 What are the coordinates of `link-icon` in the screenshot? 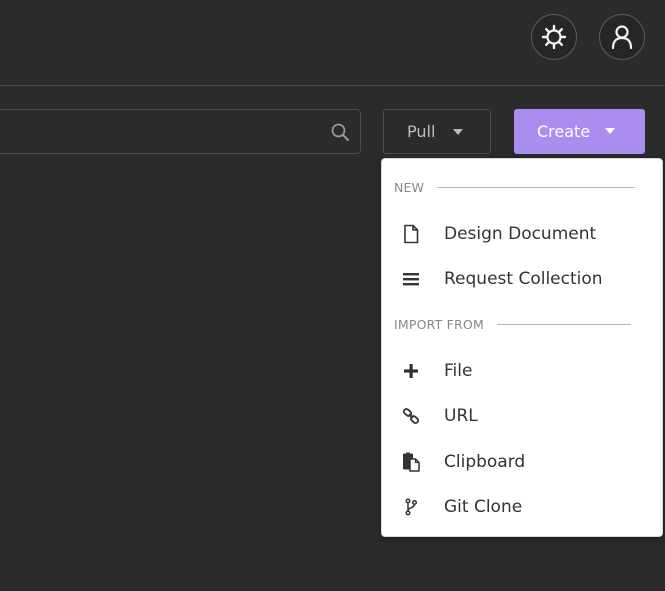 It's located at (411, 416).